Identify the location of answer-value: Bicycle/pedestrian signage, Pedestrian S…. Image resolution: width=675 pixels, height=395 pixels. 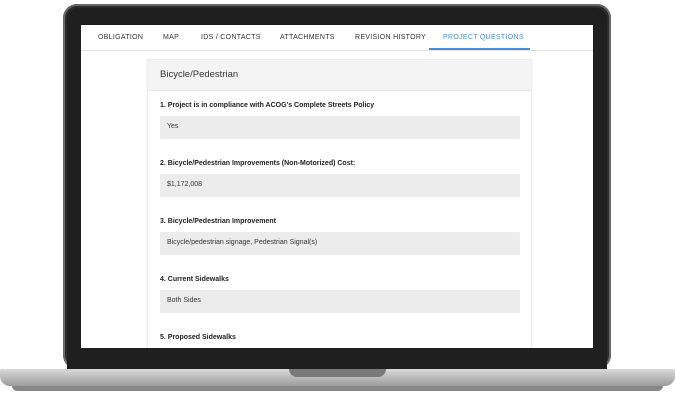
(242, 242).